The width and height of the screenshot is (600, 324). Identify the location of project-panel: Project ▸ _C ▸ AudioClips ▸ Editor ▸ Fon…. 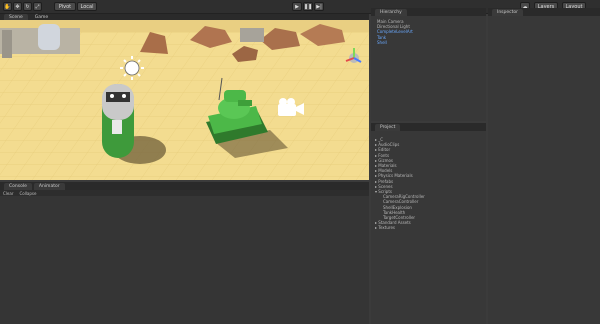
(428, 223).